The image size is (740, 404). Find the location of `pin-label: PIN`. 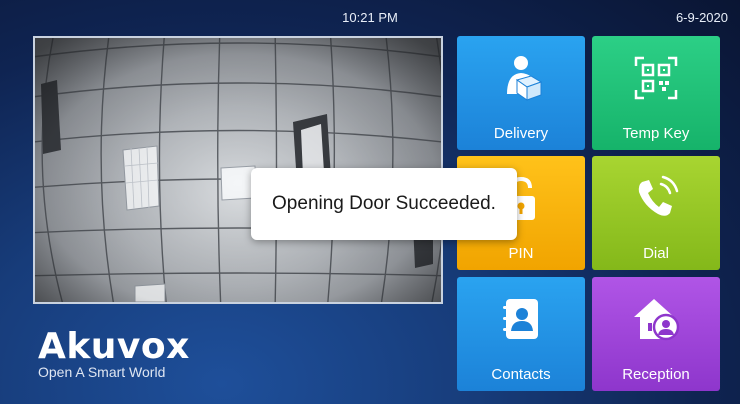

pin-label: PIN is located at coordinates (521, 253).